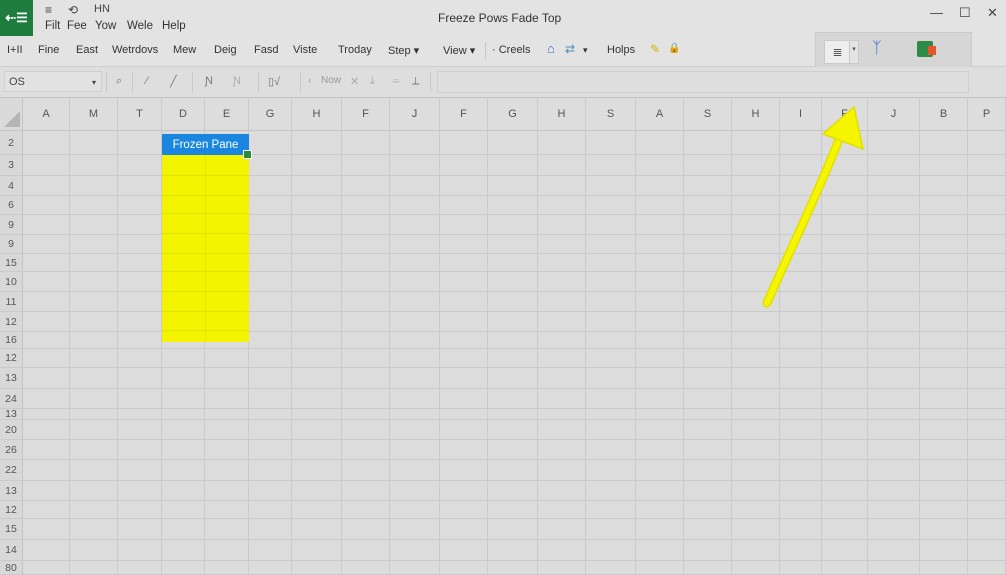 The width and height of the screenshot is (1006, 575). I want to click on annotation-arrow, so click(813, 206).